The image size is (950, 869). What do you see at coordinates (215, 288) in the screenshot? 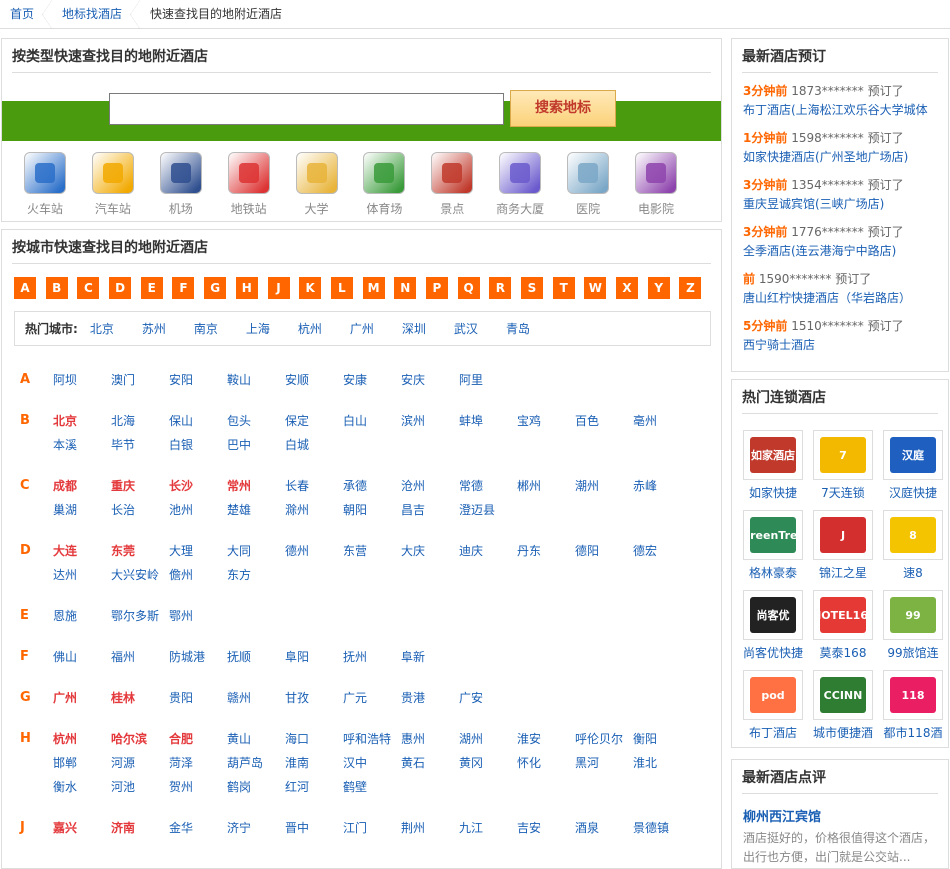
I see `letter-g: G` at bounding box center [215, 288].